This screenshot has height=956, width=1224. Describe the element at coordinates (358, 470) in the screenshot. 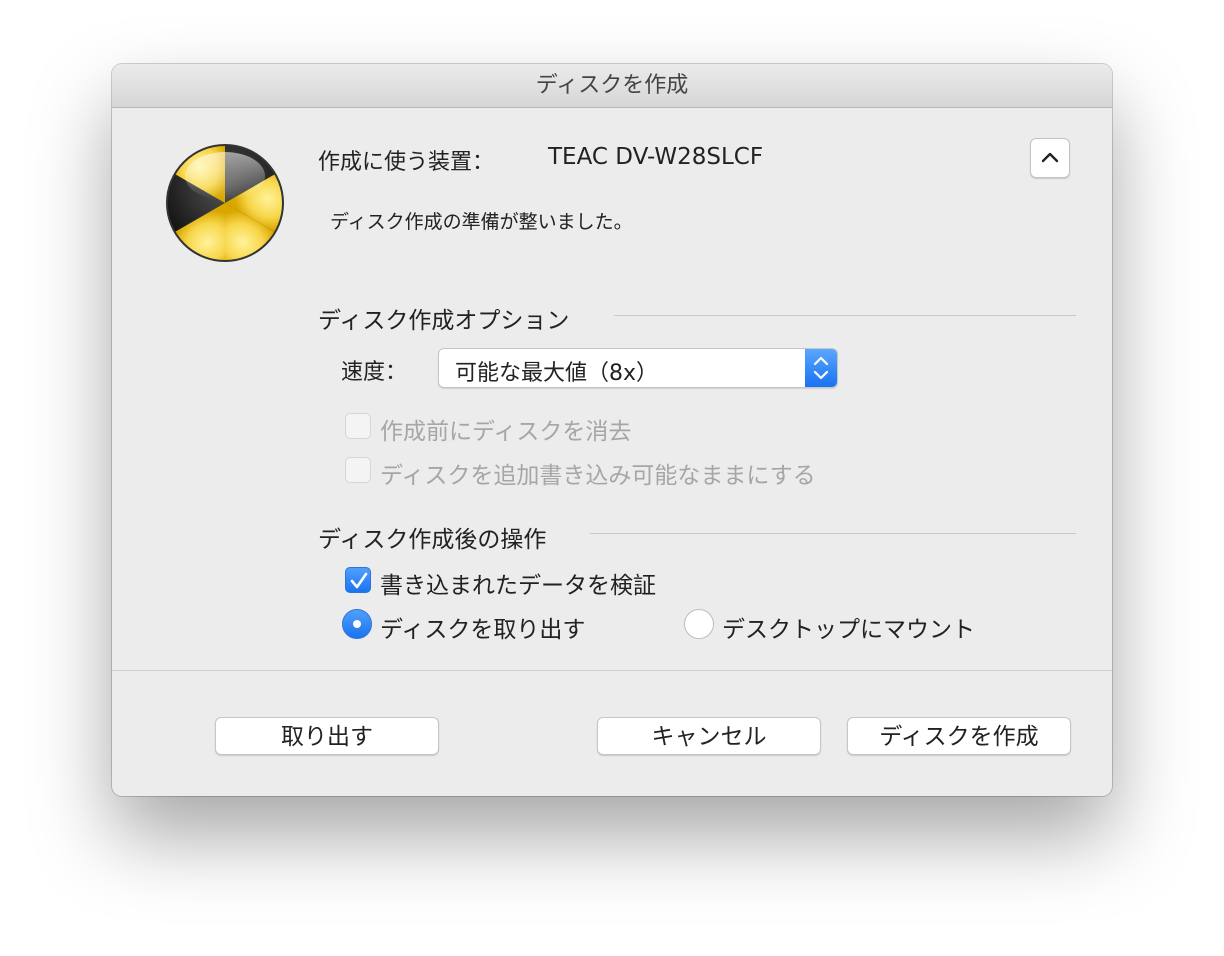

I see `appendable-checkbox` at that location.